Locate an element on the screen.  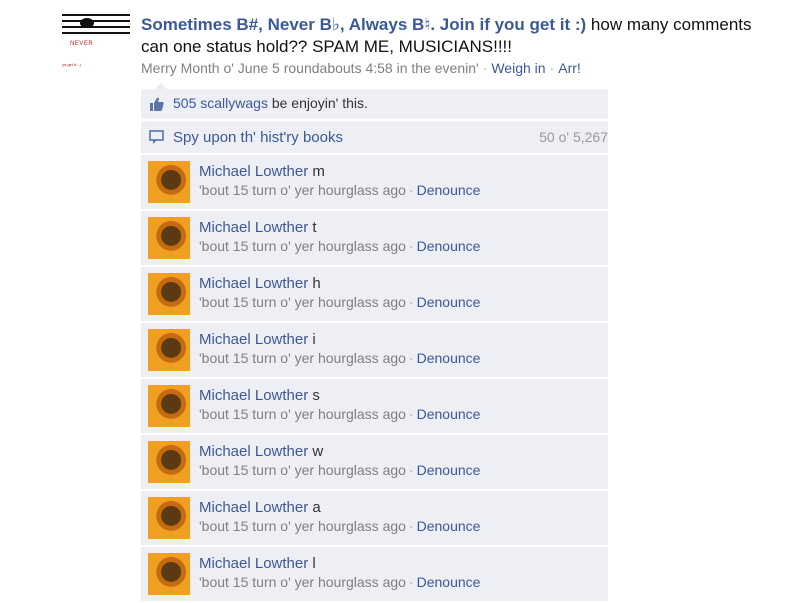
comment-count: 50 o' 5,267 is located at coordinates (573, 137).